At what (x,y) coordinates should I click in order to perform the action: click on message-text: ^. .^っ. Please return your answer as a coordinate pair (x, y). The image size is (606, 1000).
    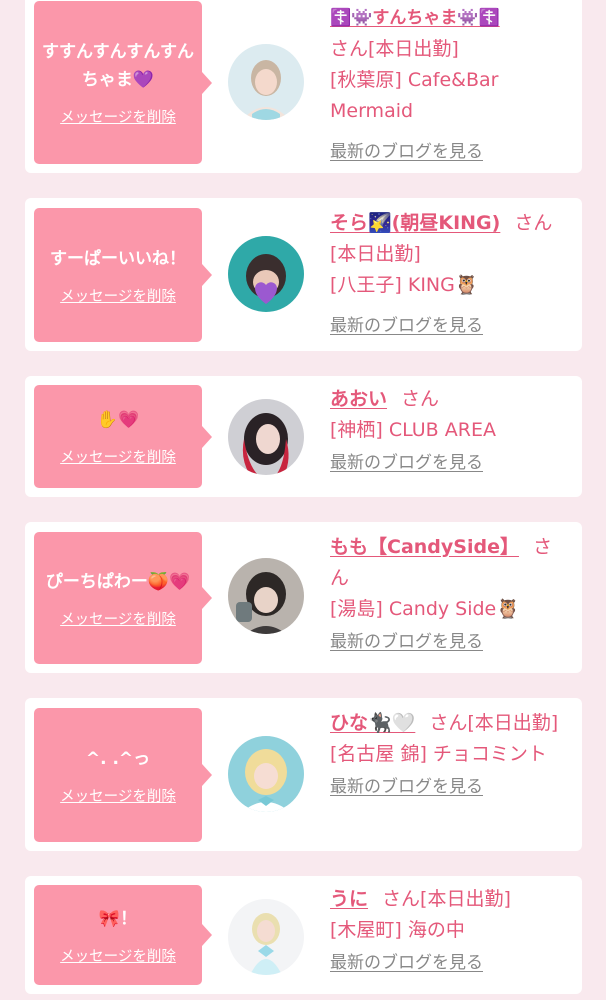
    Looking at the image, I should click on (118, 758).